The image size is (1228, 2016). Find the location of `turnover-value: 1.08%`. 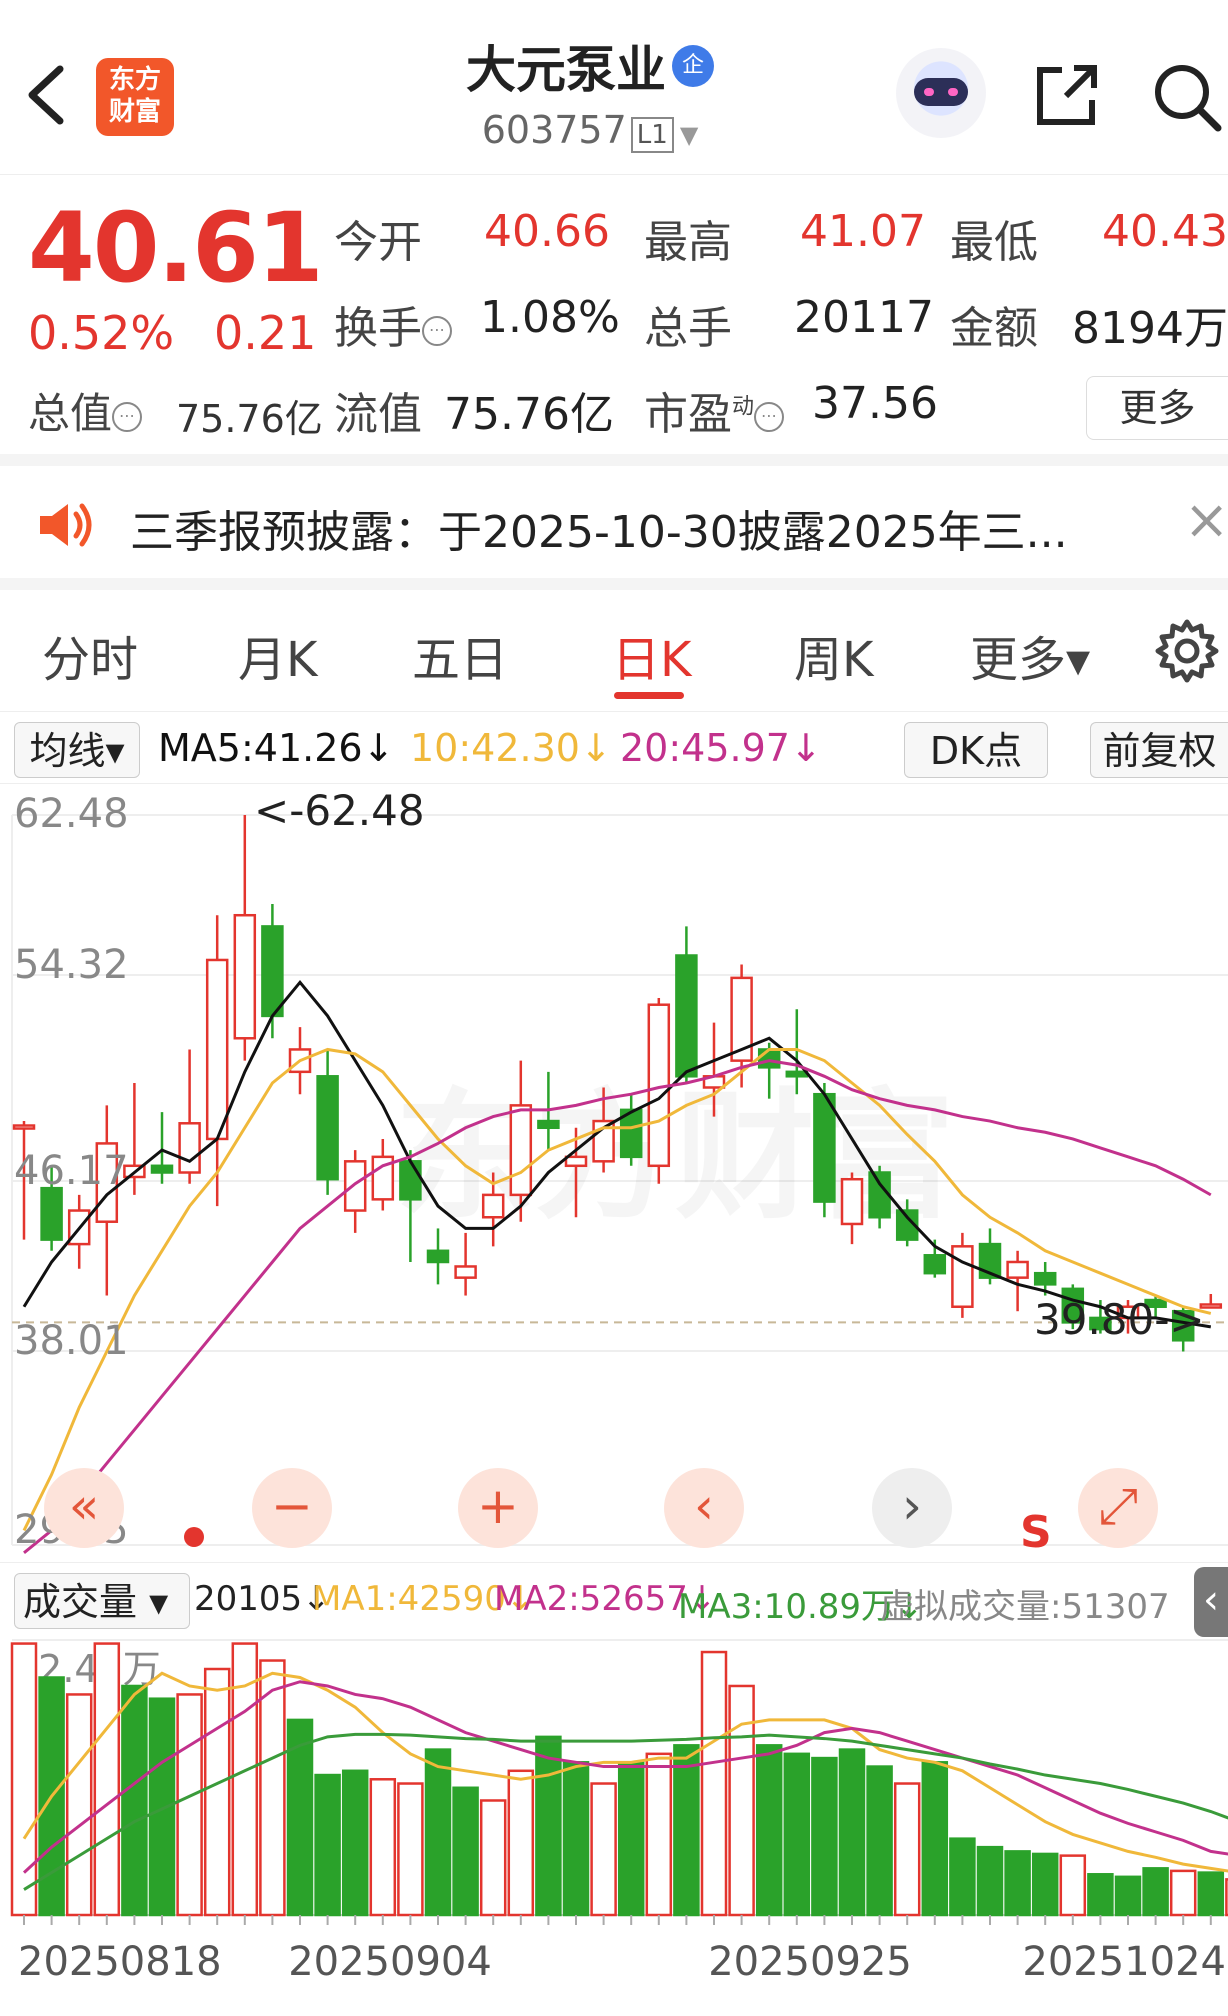

turnover-value: 1.08% is located at coordinates (550, 317).